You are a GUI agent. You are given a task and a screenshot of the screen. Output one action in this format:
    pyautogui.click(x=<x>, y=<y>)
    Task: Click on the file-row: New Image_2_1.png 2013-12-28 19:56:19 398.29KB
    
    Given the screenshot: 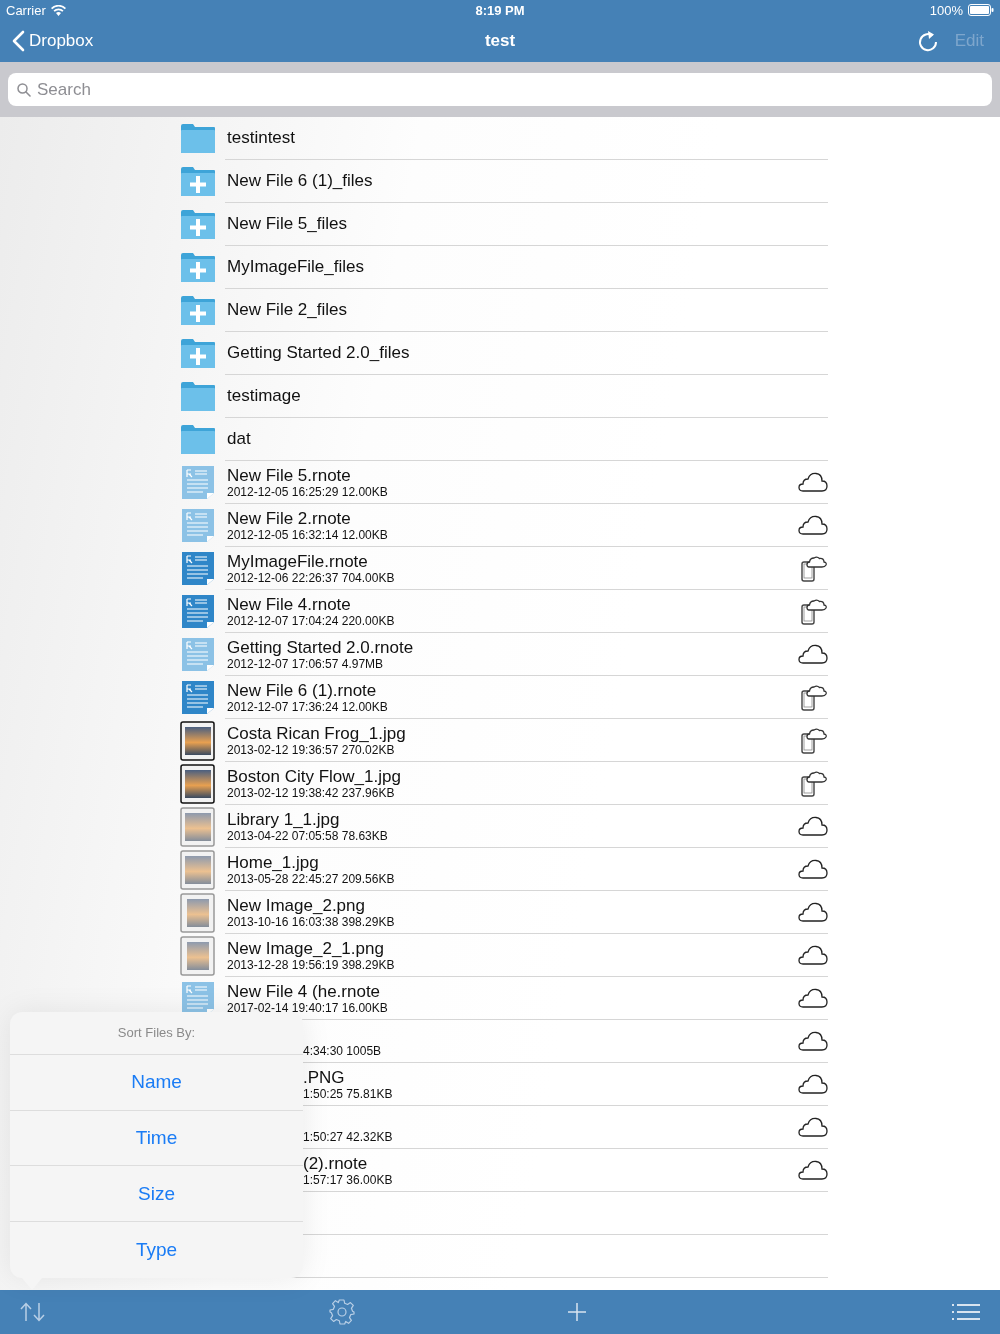 What is the action you would take?
    pyautogui.click(x=499, y=955)
    